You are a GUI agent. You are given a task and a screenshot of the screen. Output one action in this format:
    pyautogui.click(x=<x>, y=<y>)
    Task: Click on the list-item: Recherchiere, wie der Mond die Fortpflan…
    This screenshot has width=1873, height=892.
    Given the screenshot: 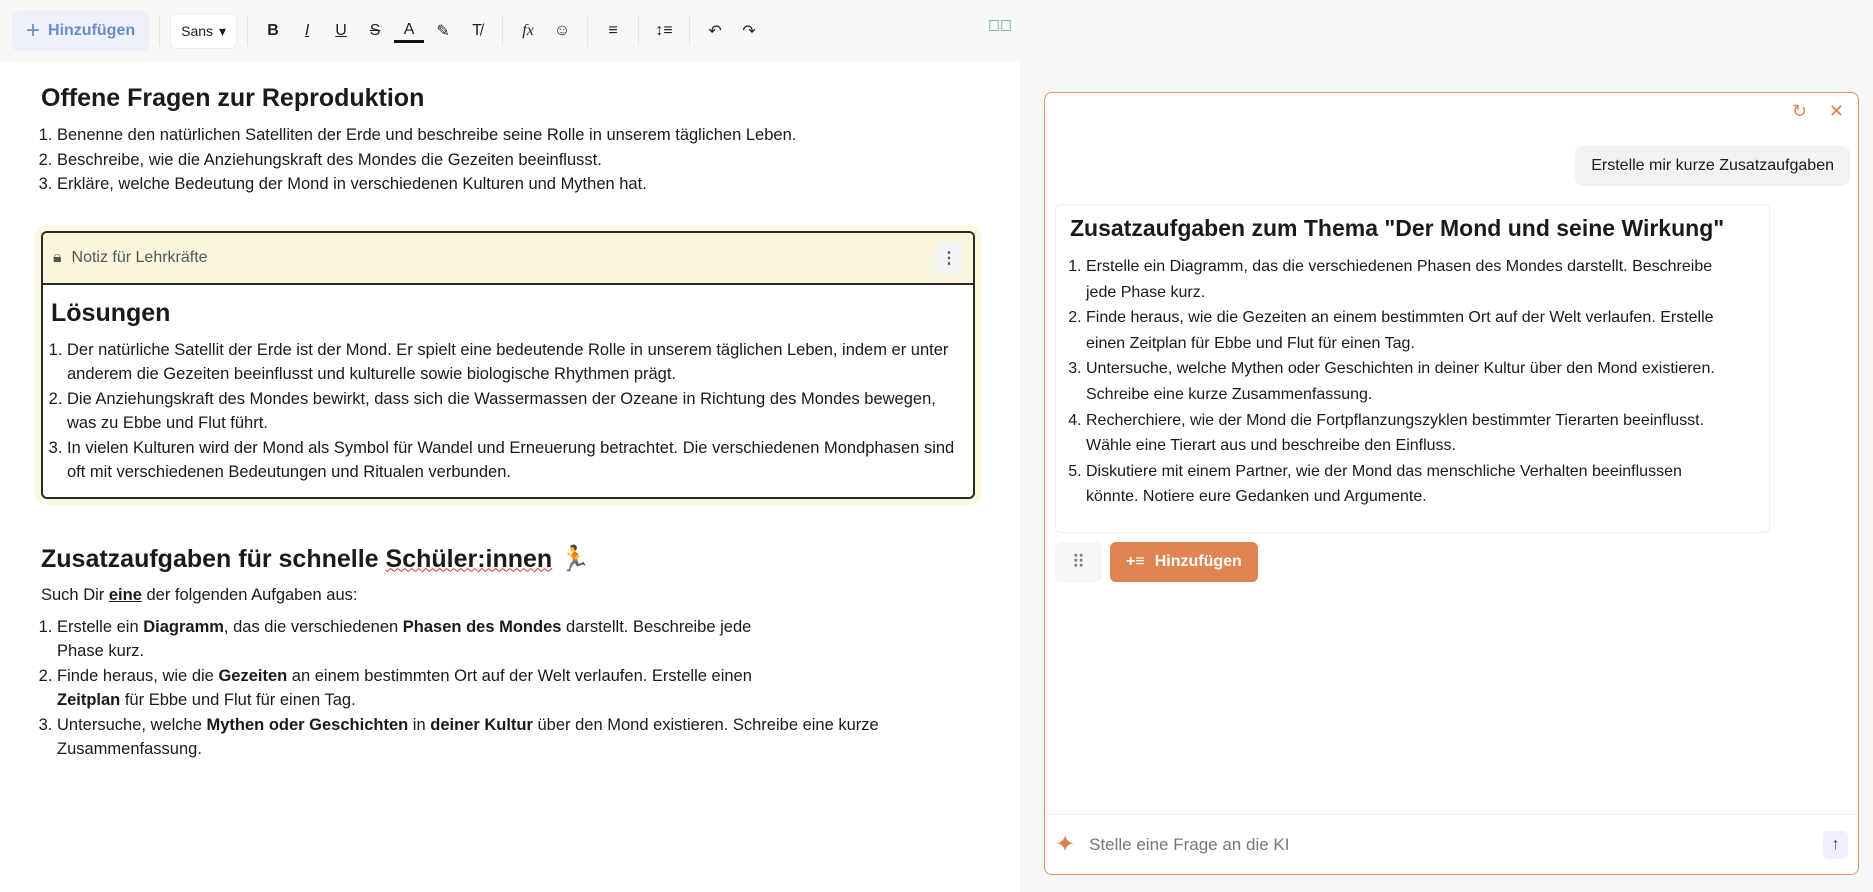 What is the action you would take?
    pyautogui.click(x=1403, y=433)
    